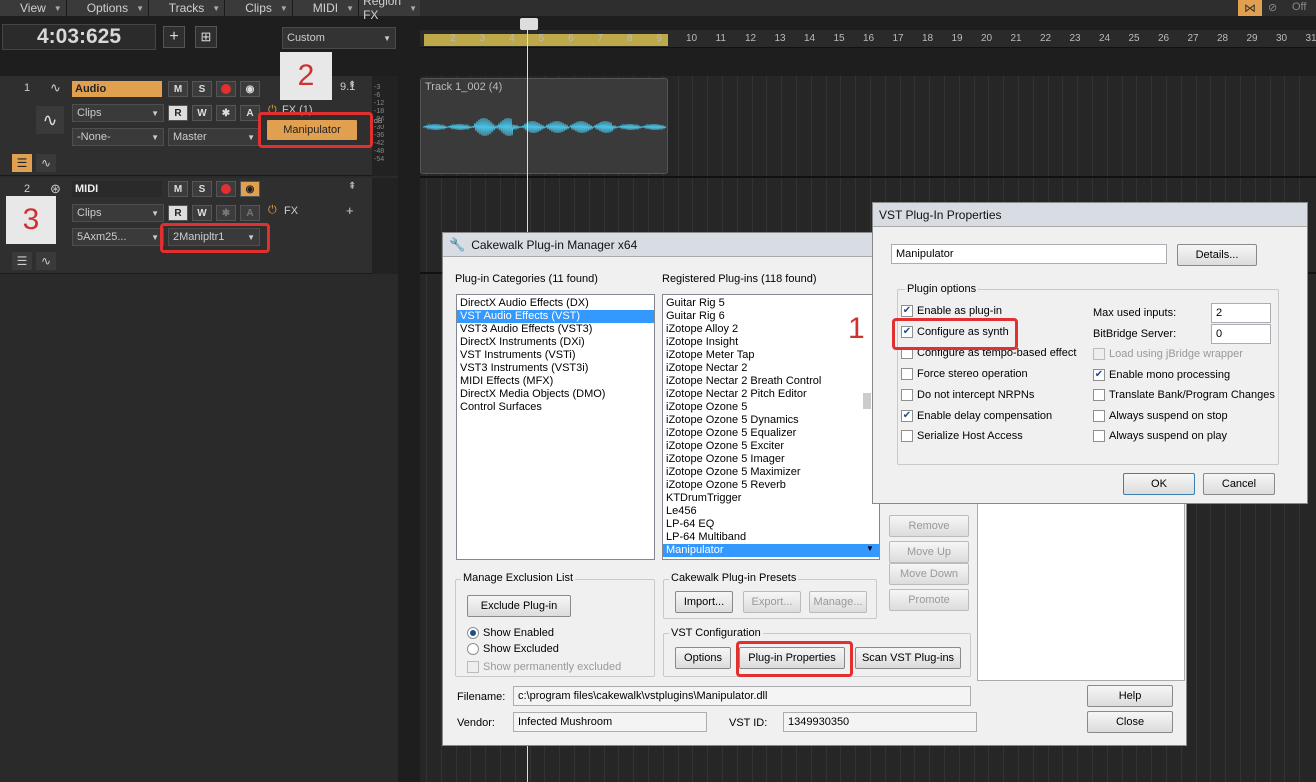 The image size is (1316, 782). Describe the element at coordinates (555, 329) in the screenshot. I see `category-list-item: VST3 Audio Effects (VST3)` at that location.